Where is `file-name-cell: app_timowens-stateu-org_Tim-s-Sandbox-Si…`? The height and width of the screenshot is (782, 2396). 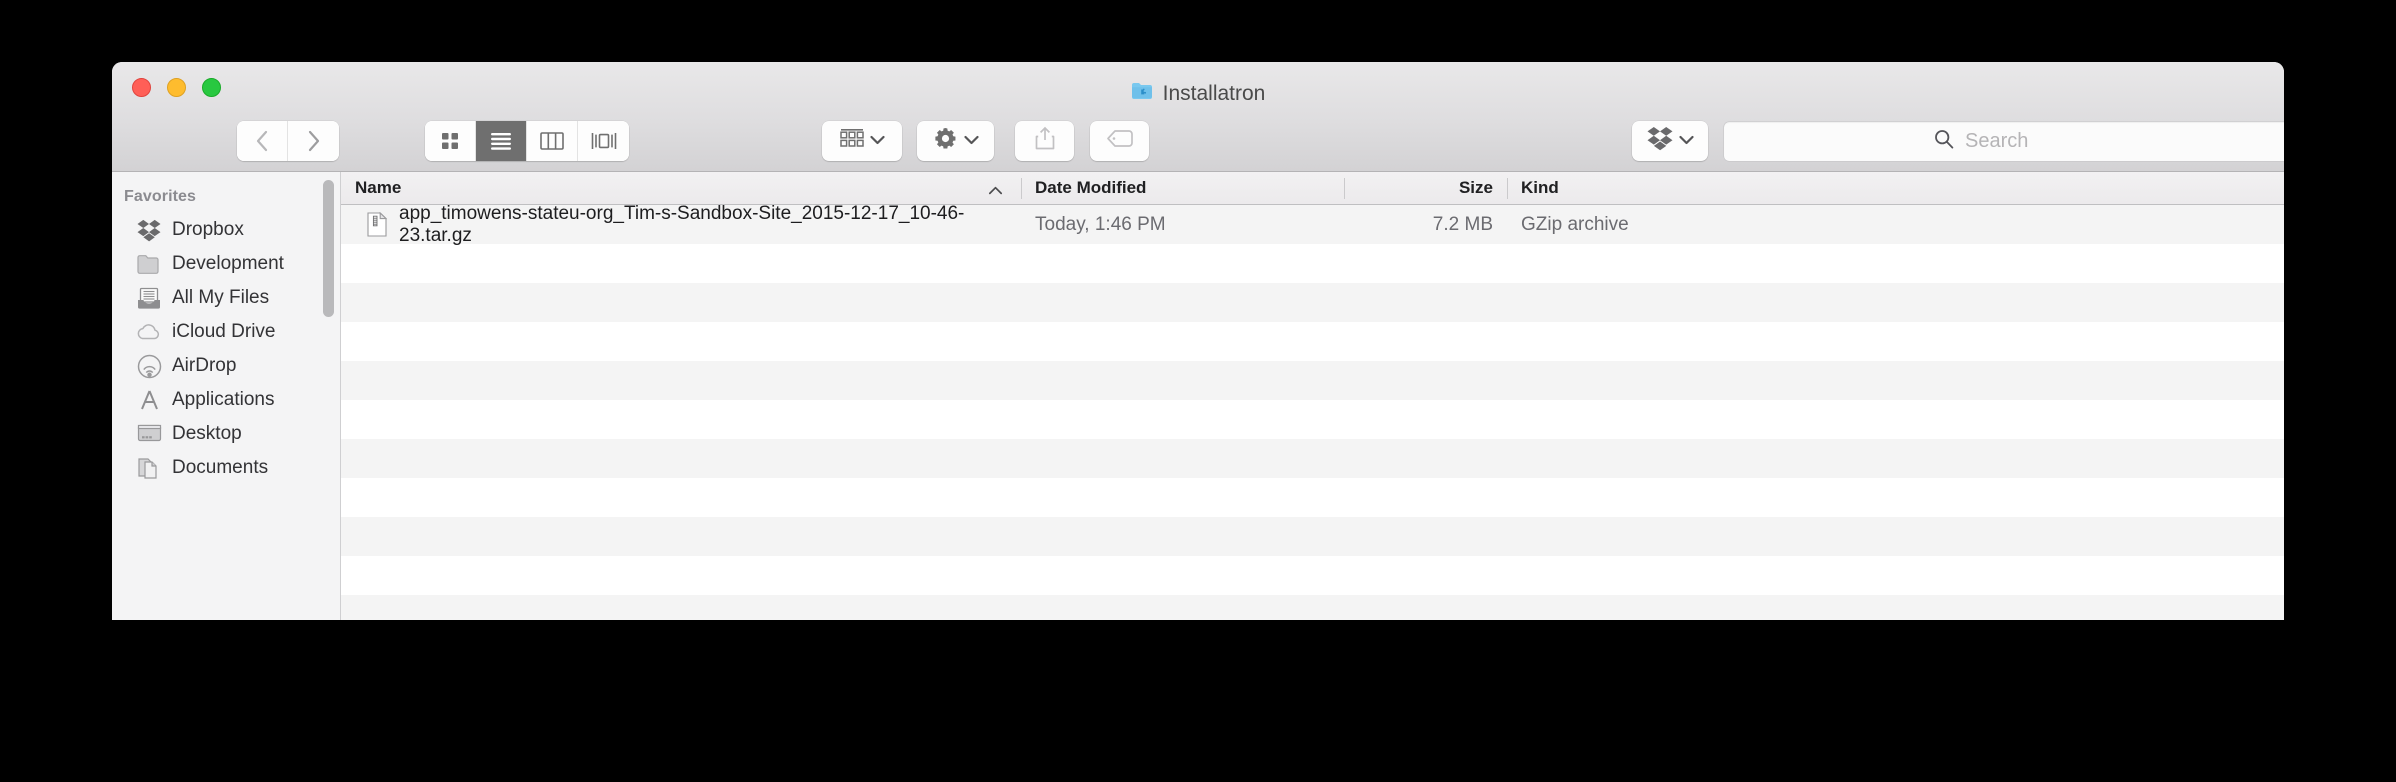 file-name-cell: app_timowens-stateu-org_Tim-s-Sandbox-Si… is located at coordinates (681, 226).